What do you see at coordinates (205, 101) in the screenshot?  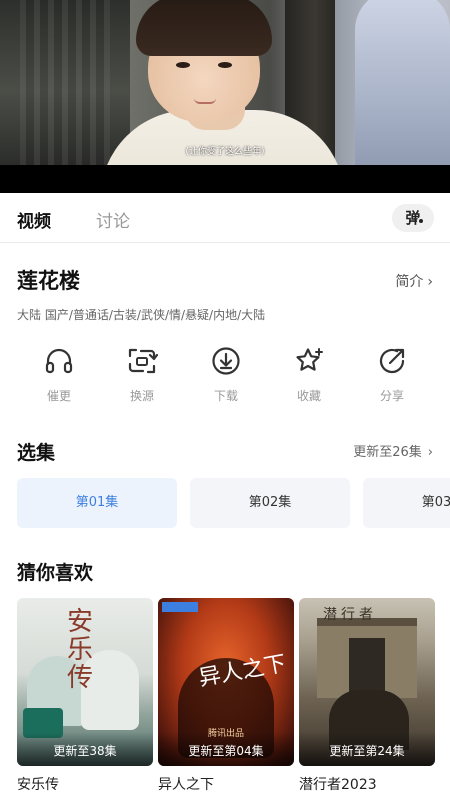 I see `actor-mouth` at bounding box center [205, 101].